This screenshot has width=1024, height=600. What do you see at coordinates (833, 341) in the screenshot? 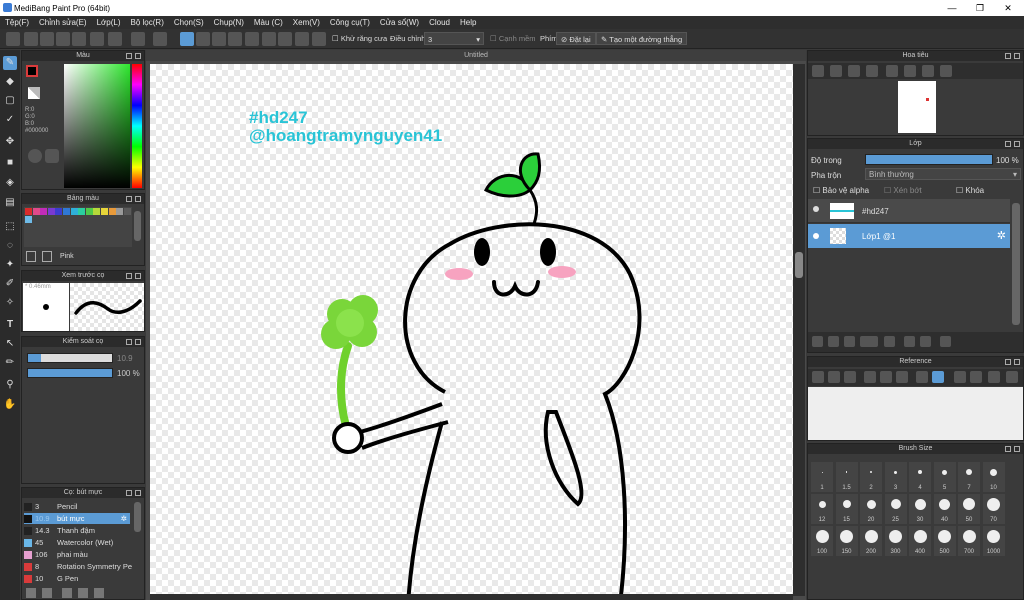
I see `new-halftone-layer-icon` at bounding box center [833, 341].